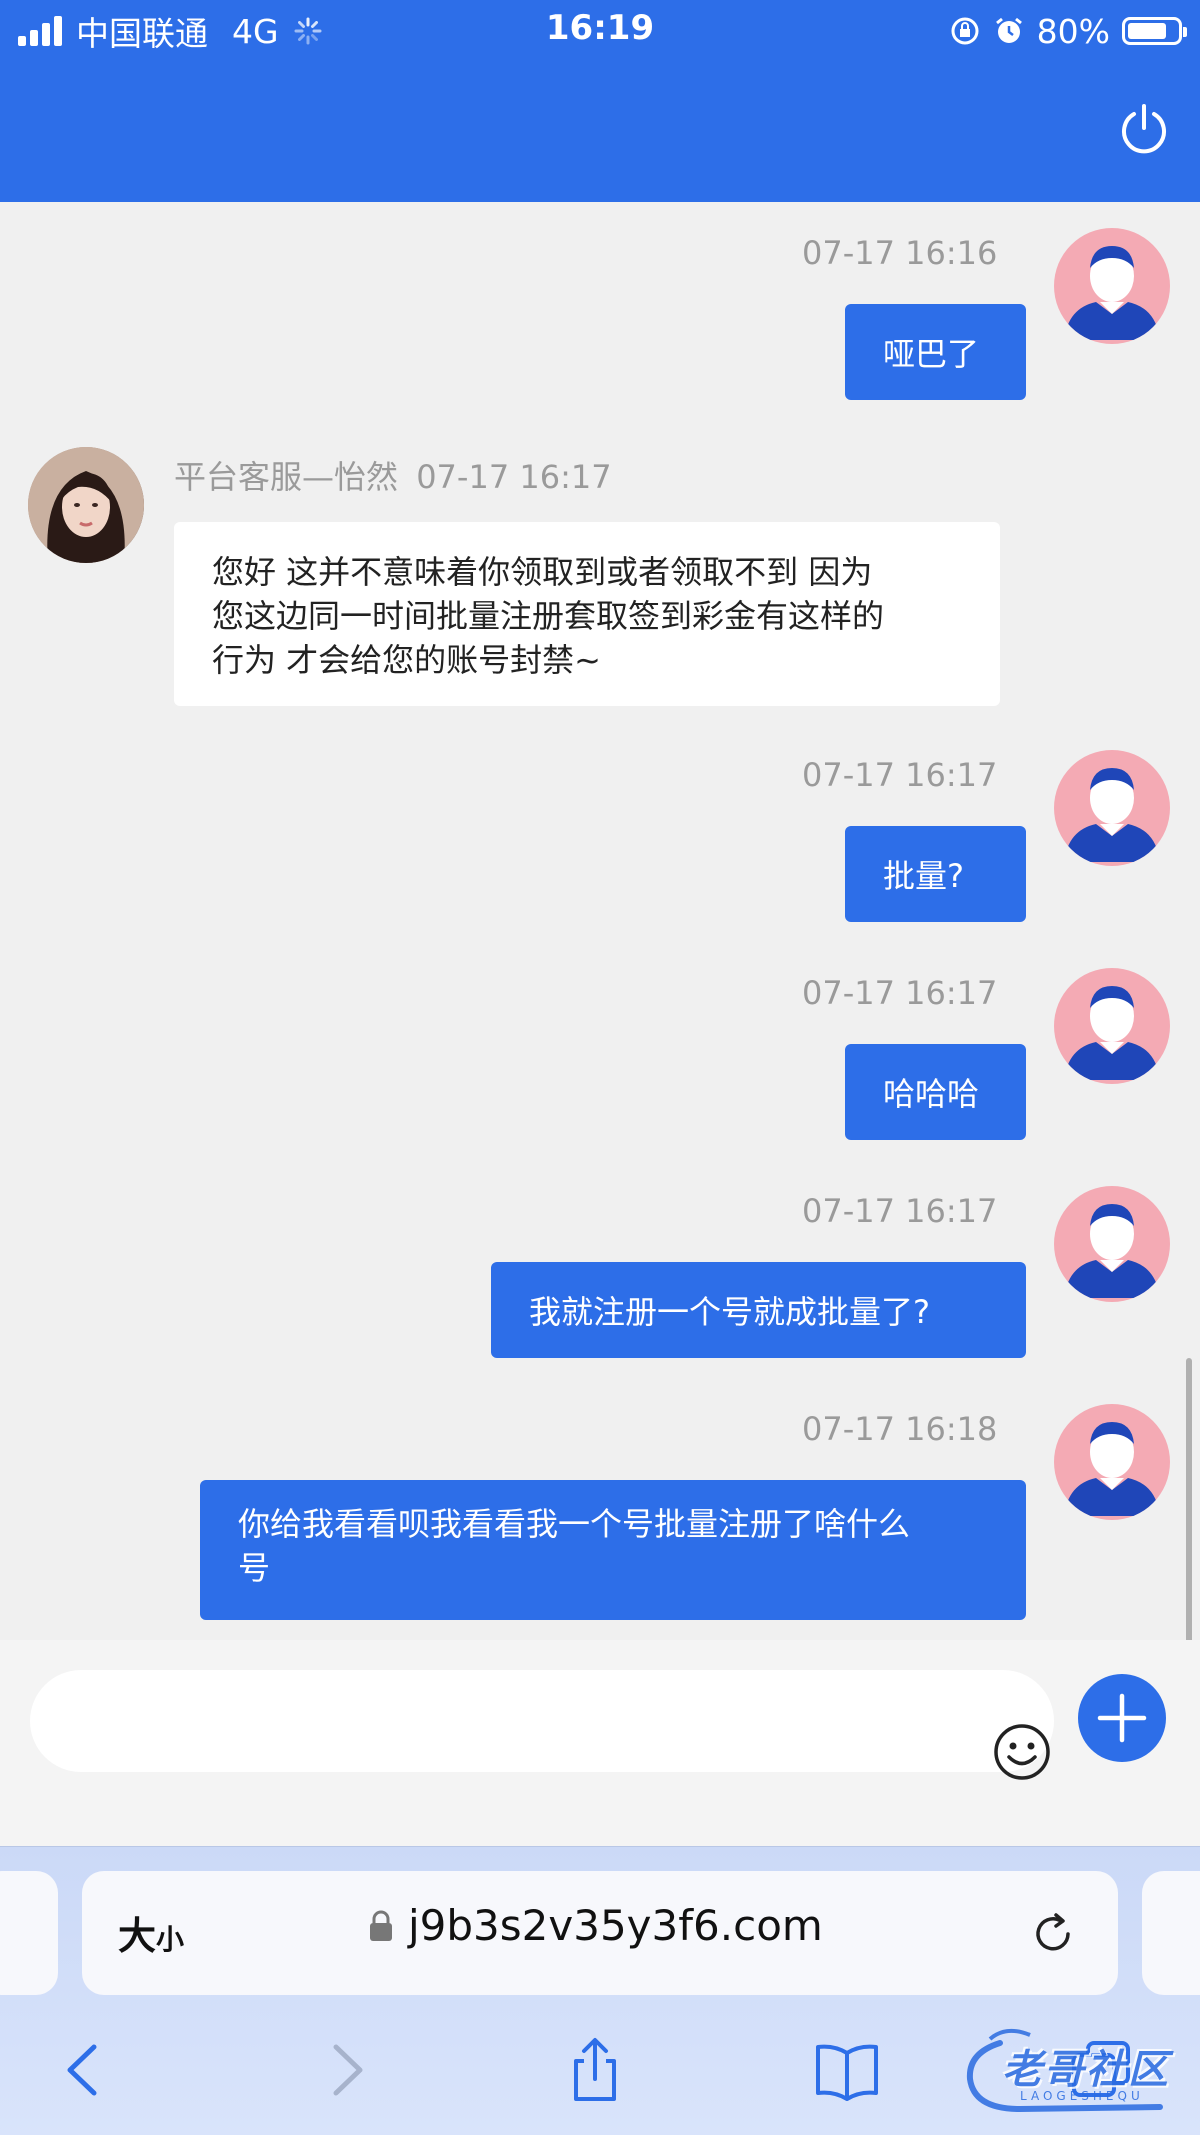 The width and height of the screenshot is (1200, 2135). What do you see at coordinates (729, 1312) in the screenshot?
I see `message-text: 我就注册一个号就成批量了?` at bounding box center [729, 1312].